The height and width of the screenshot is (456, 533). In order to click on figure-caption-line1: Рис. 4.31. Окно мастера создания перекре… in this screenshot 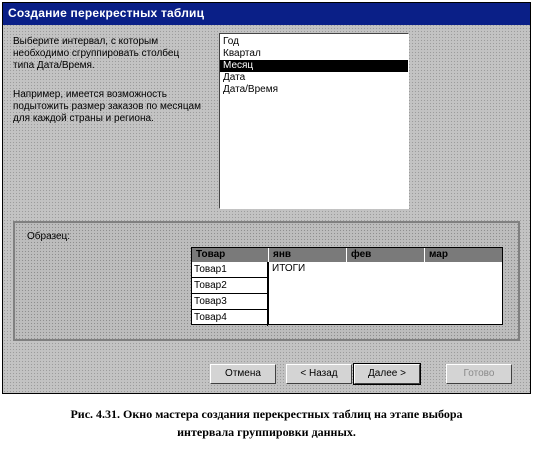, I will do `click(266, 414)`.